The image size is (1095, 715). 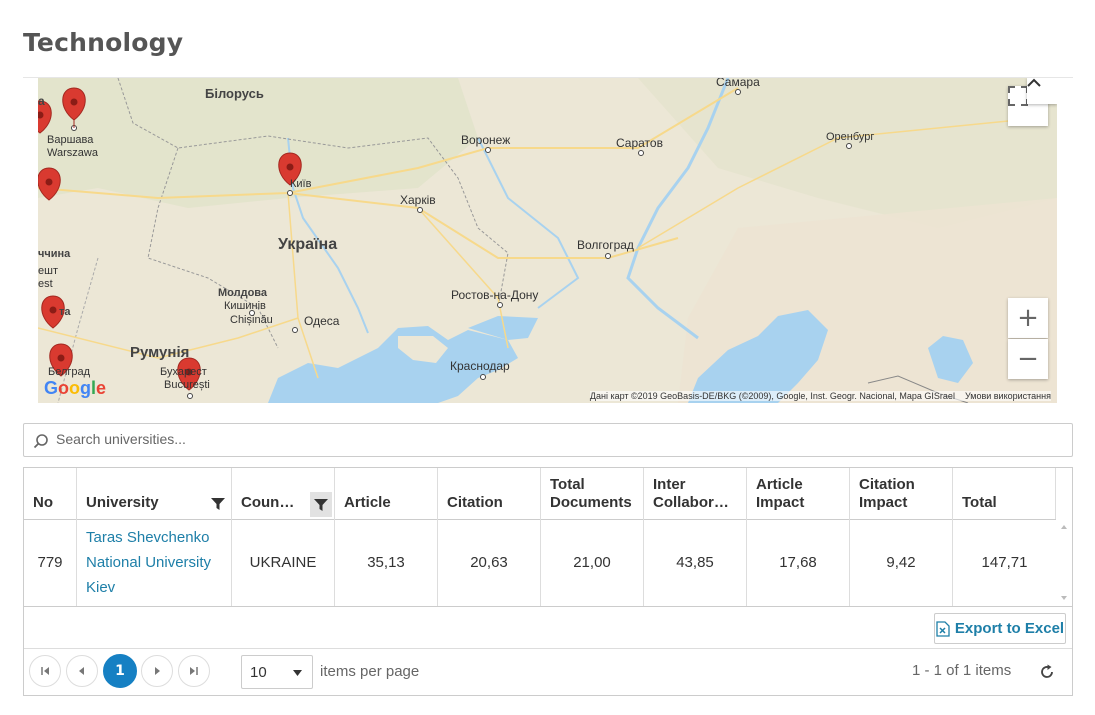 I want to click on header-total-documents: Total Documents, so click(x=592, y=493).